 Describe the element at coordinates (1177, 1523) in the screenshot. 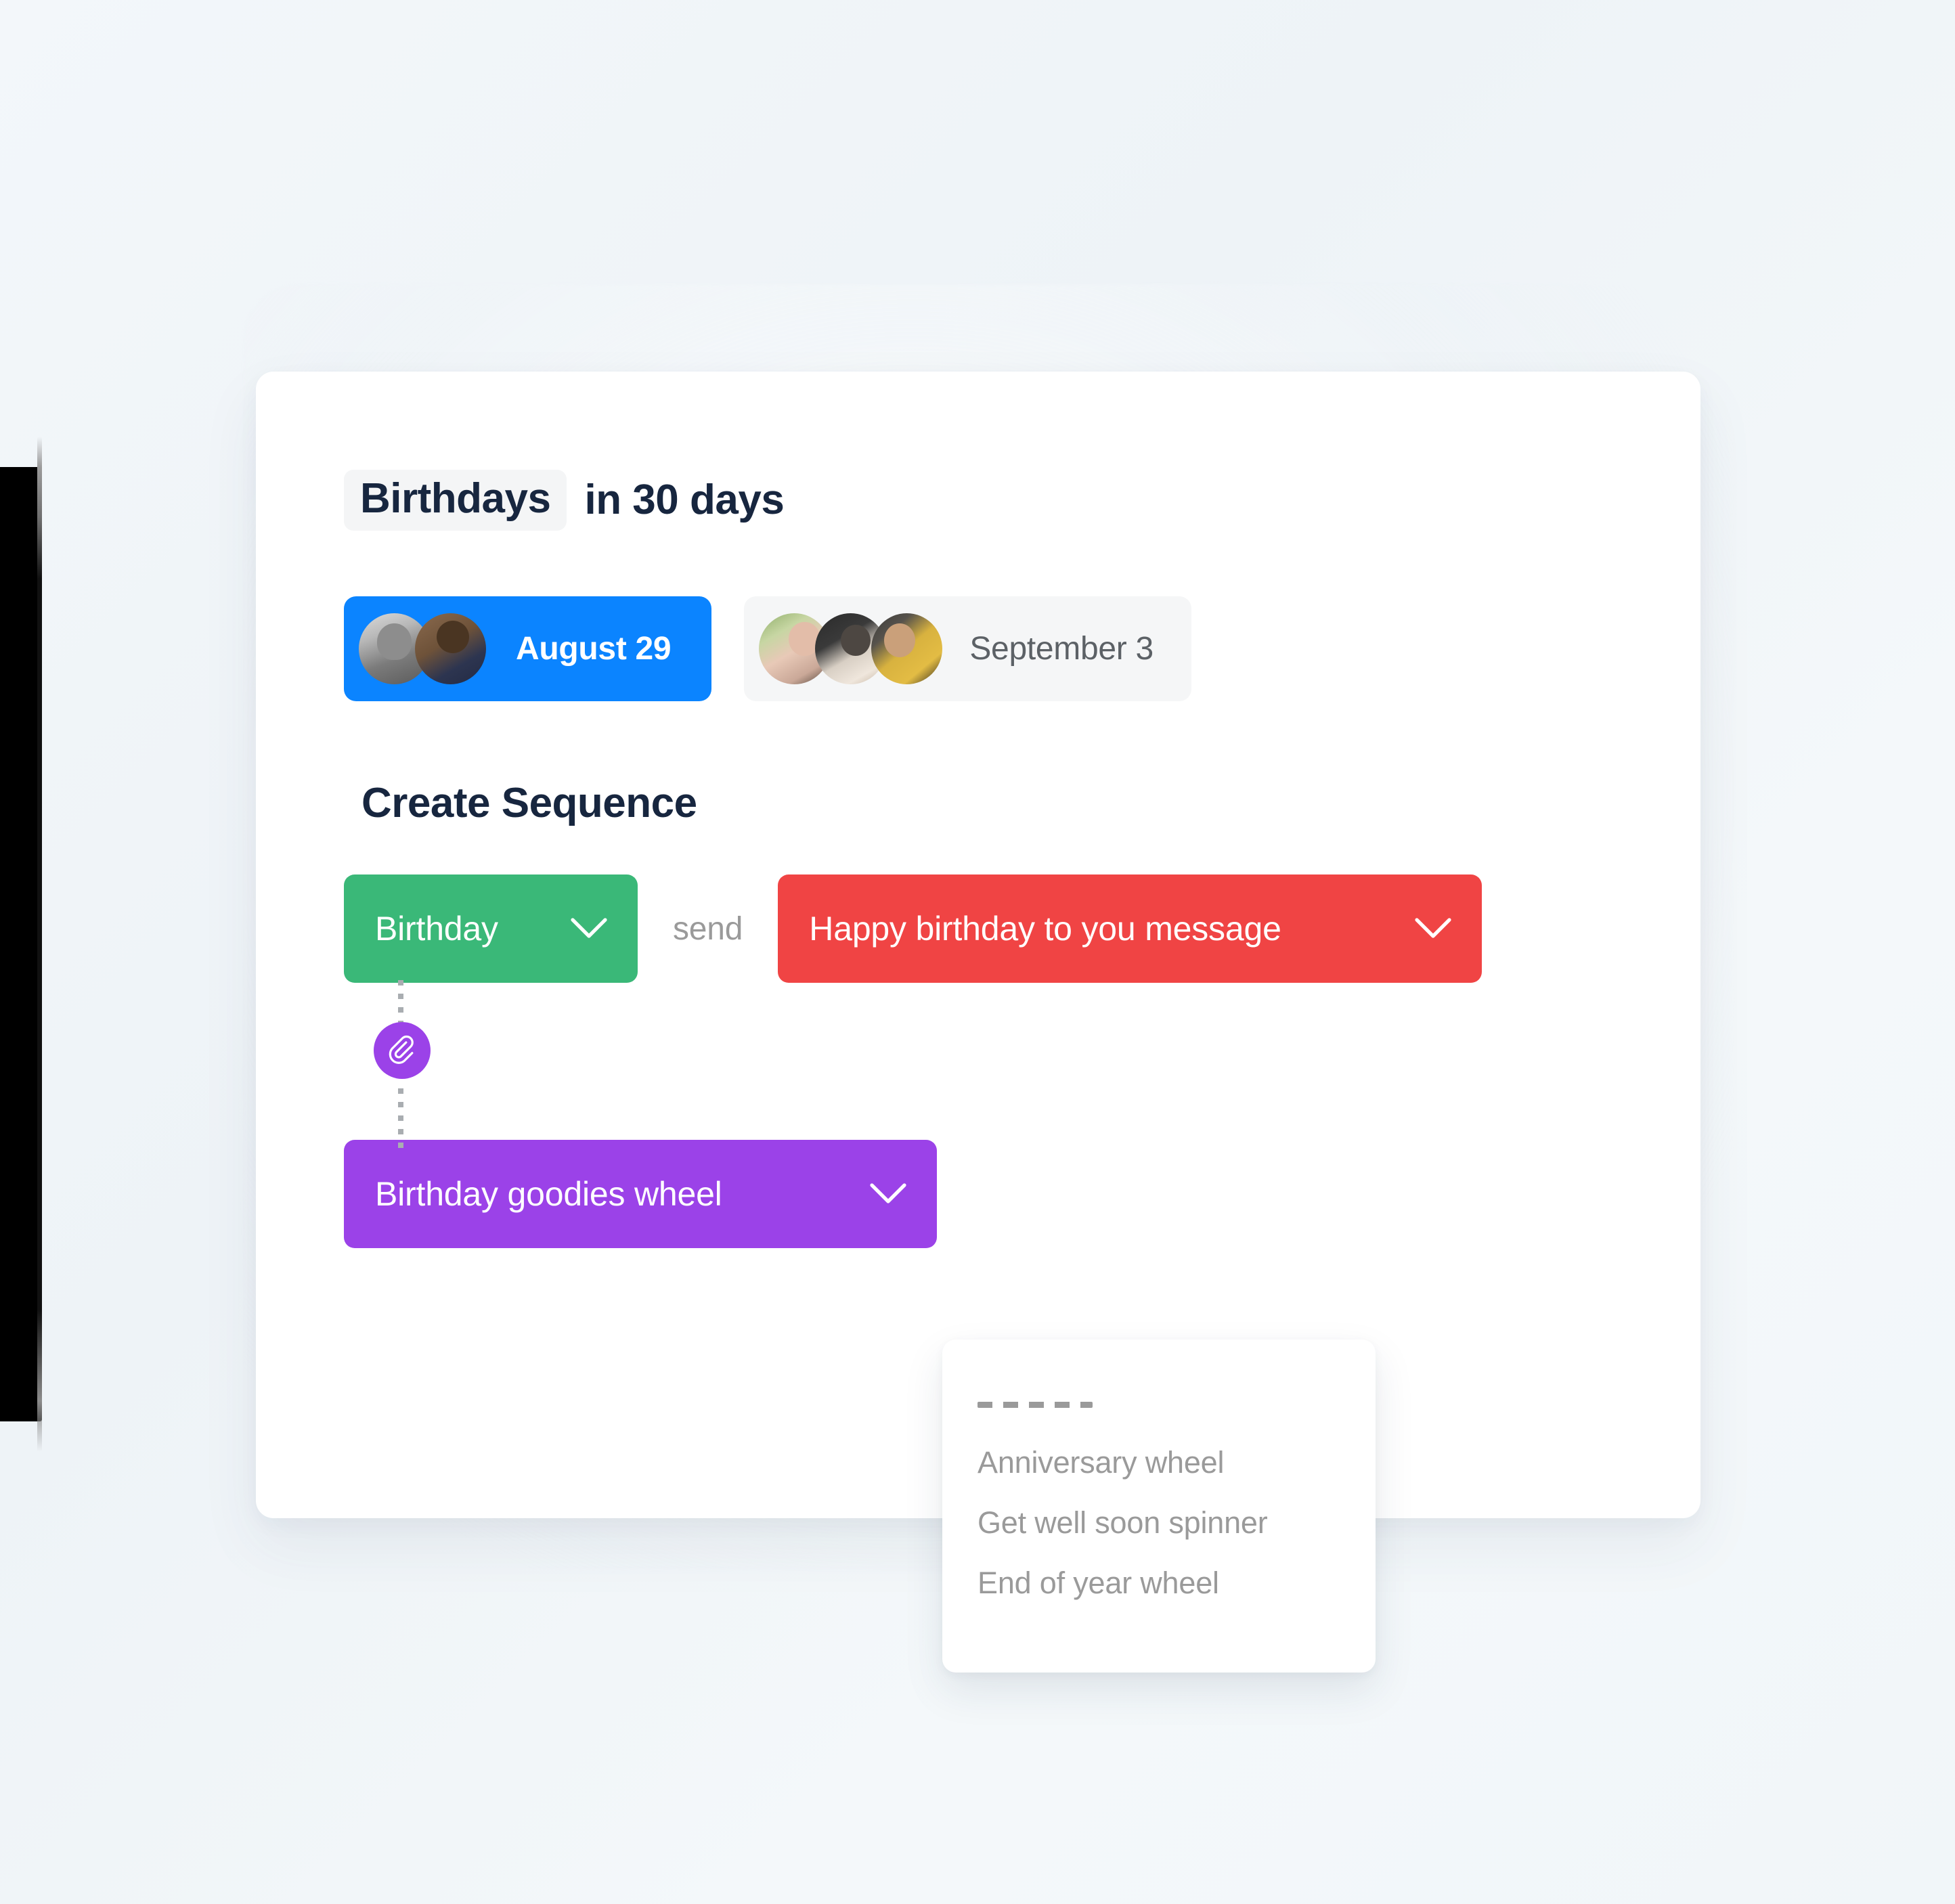

I see `menu-item-get-well-soon-spinner: Get well soon spinner` at that location.